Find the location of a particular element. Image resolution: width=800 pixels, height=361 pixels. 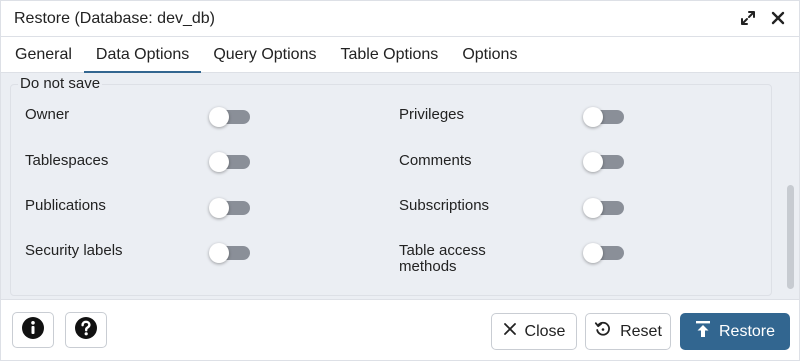

security-labels-label: Security labels is located at coordinates (74, 250).